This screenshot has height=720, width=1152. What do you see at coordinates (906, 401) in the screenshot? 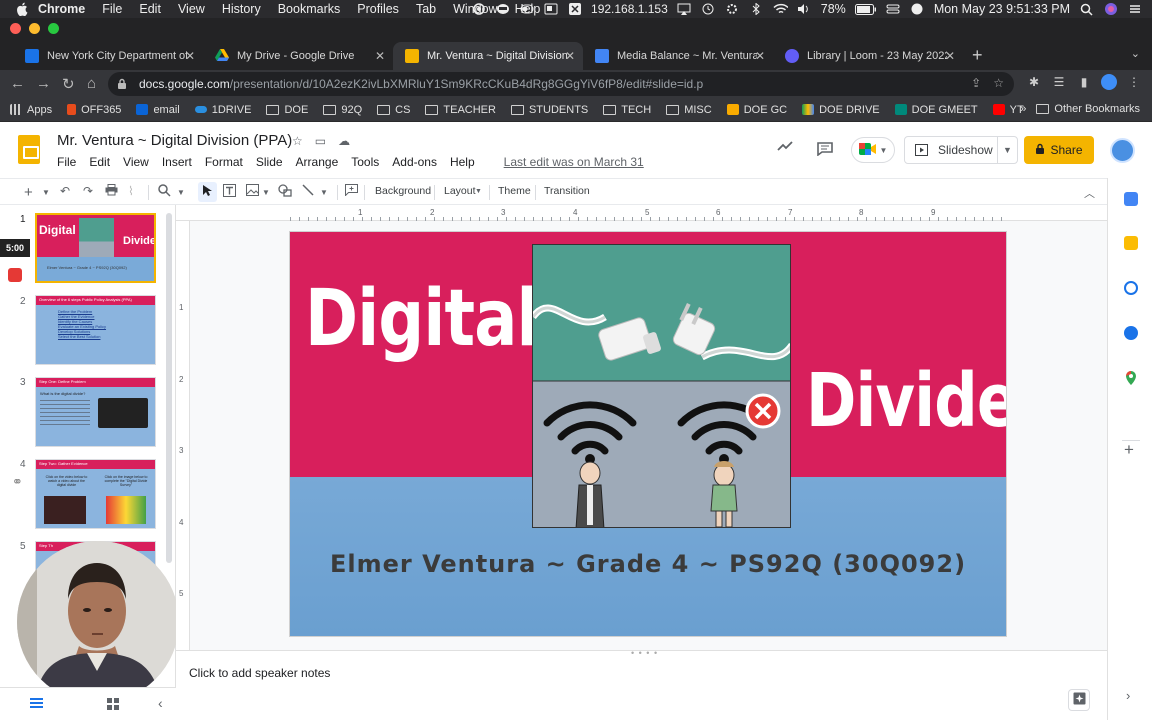
I see `slide-title-divide: Divide` at bounding box center [906, 401].